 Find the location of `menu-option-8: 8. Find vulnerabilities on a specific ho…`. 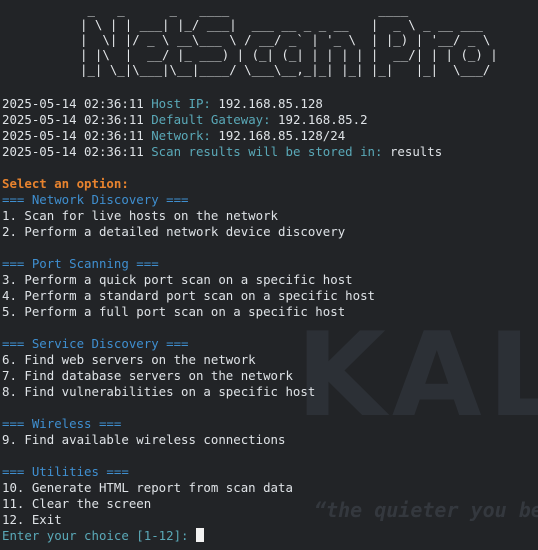

menu-option-8: 8. Find vulnerabilities on a specific ho… is located at coordinates (159, 391).